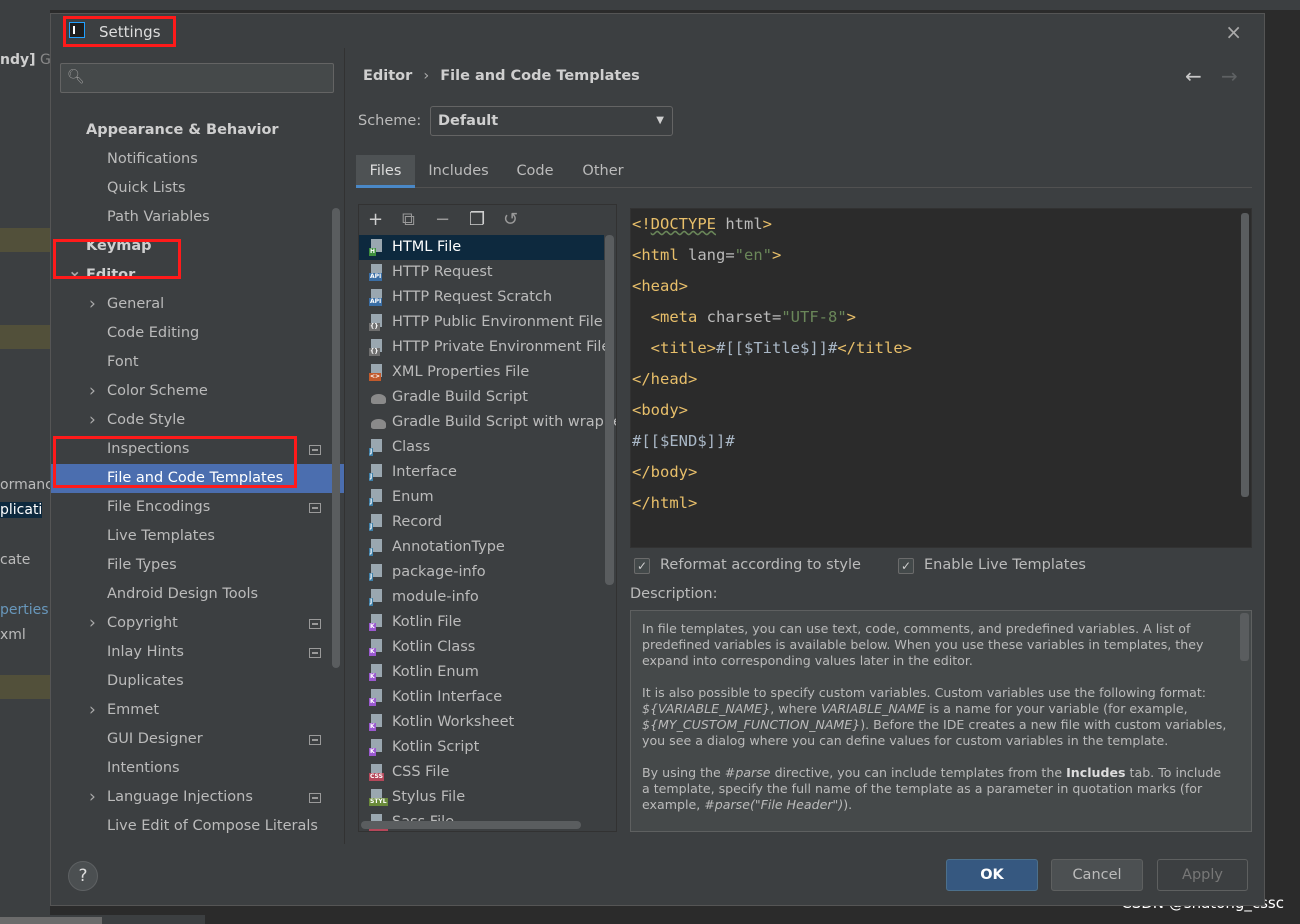  What do you see at coordinates (197, 797) in the screenshot?
I see `sidebar-item: › Language Injections` at bounding box center [197, 797].